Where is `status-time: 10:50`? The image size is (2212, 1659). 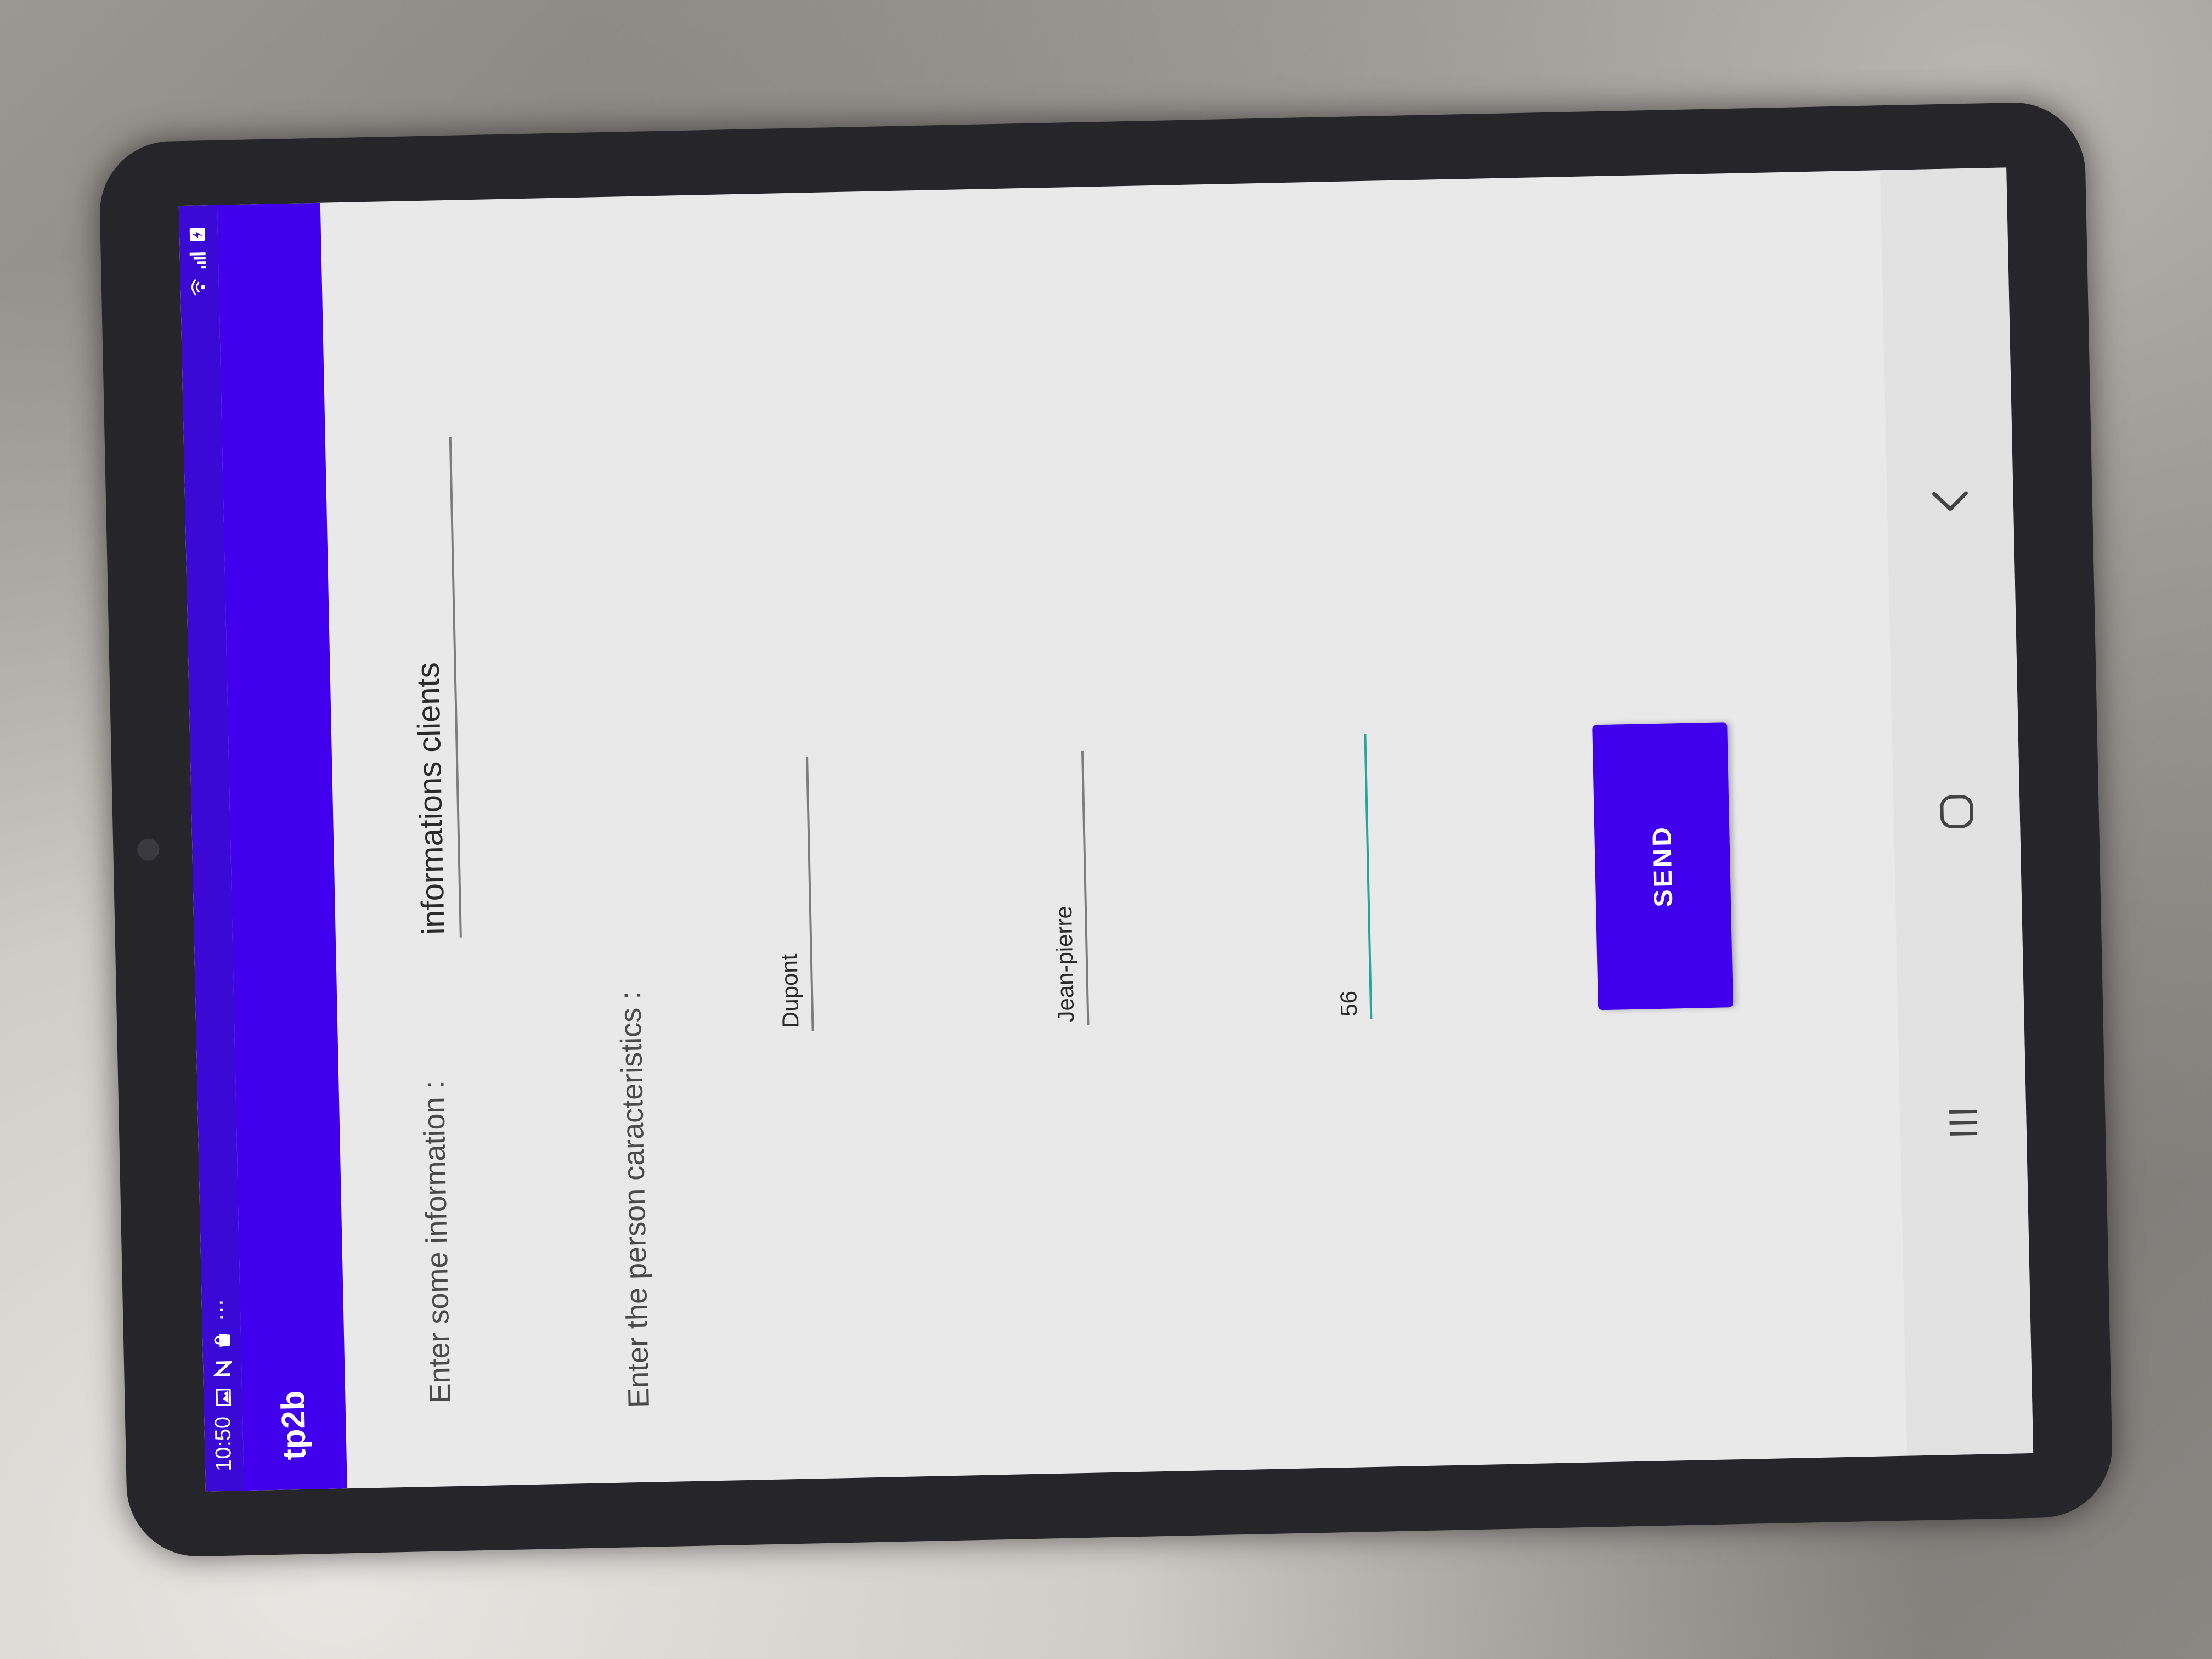
status-time: 10:50 is located at coordinates (223, 1444).